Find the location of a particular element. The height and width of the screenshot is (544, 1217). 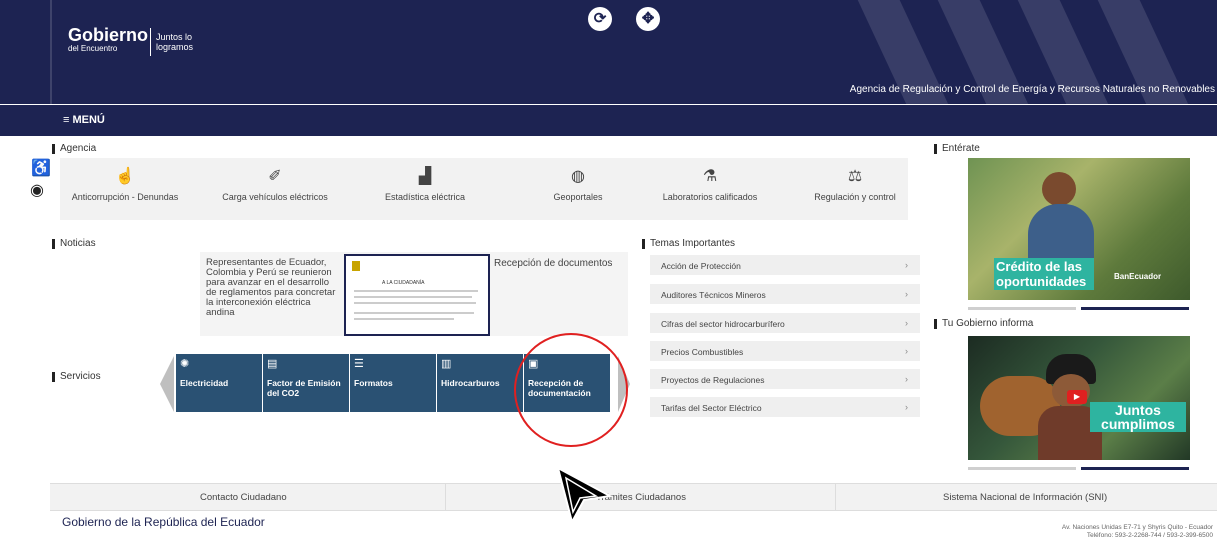

service-electricidad: ✺ Electricidad is located at coordinates (219, 383).